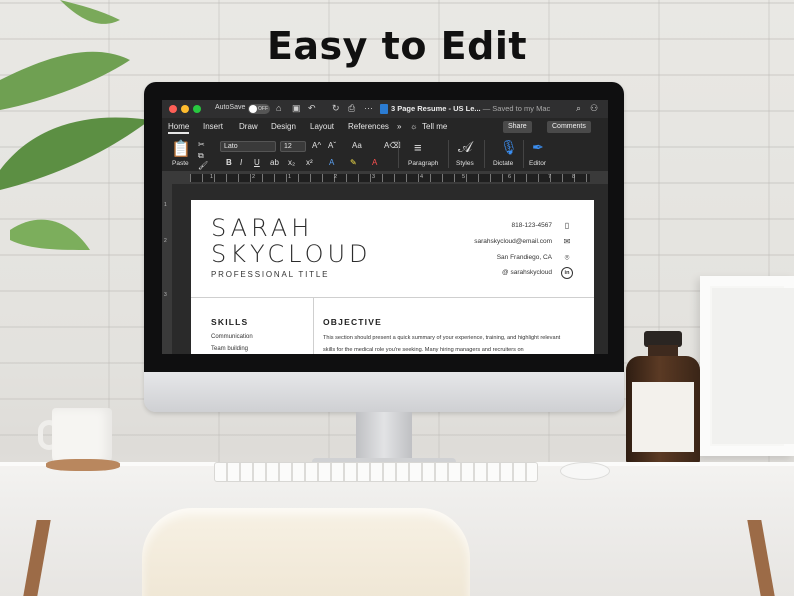 This screenshot has width=794, height=596. I want to click on comments-label: Comments, so click(569, 126).